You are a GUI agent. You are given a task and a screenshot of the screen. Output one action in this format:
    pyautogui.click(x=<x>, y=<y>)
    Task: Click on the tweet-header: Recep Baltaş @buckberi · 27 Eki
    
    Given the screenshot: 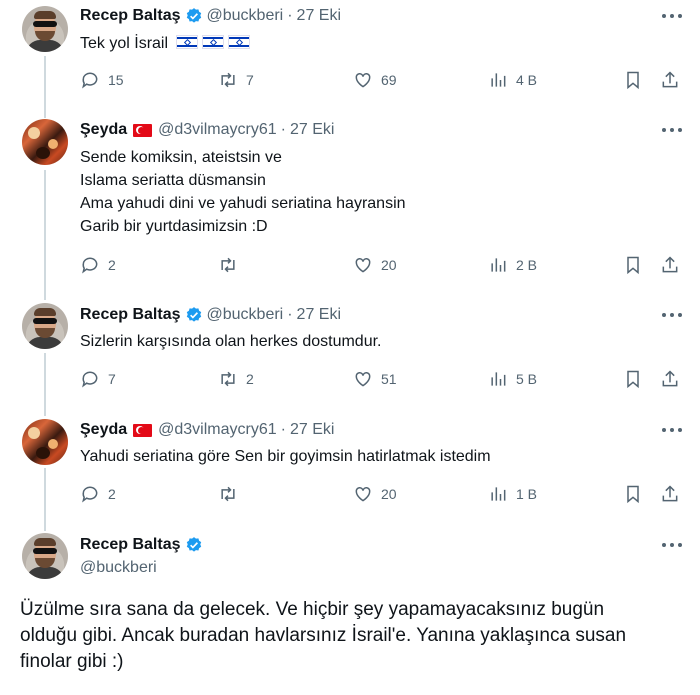 What is the action you would take?
    pyautogui.click(x=210, y=315)
    